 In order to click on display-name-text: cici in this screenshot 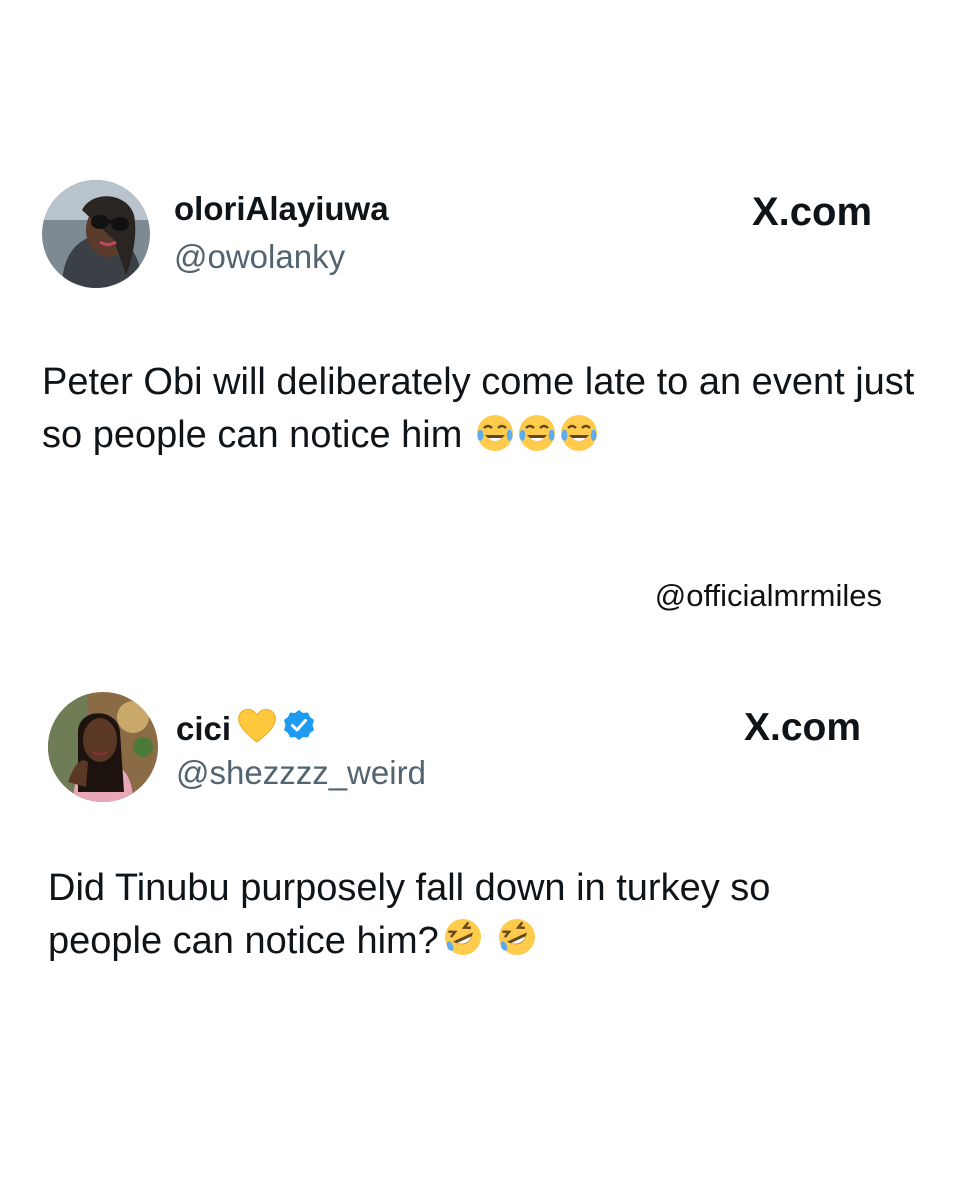, I will do `click(204, 728)`.